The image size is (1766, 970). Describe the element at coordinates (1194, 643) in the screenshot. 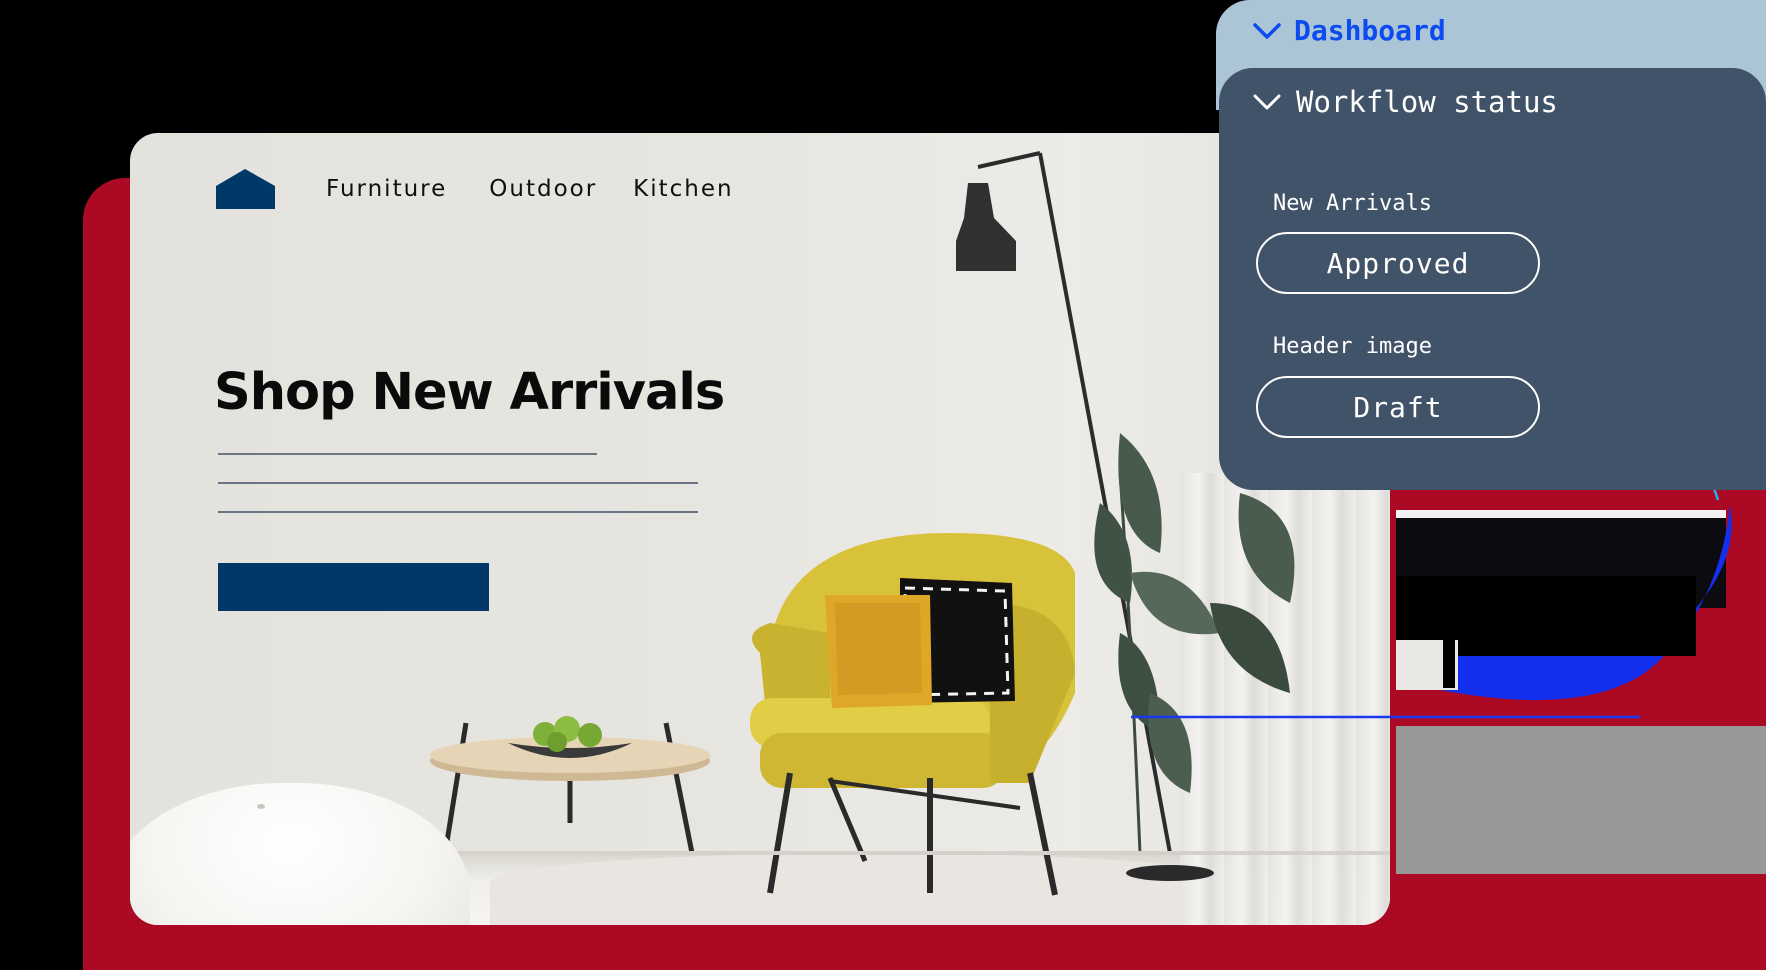

I see `monstera-plant` at that location.